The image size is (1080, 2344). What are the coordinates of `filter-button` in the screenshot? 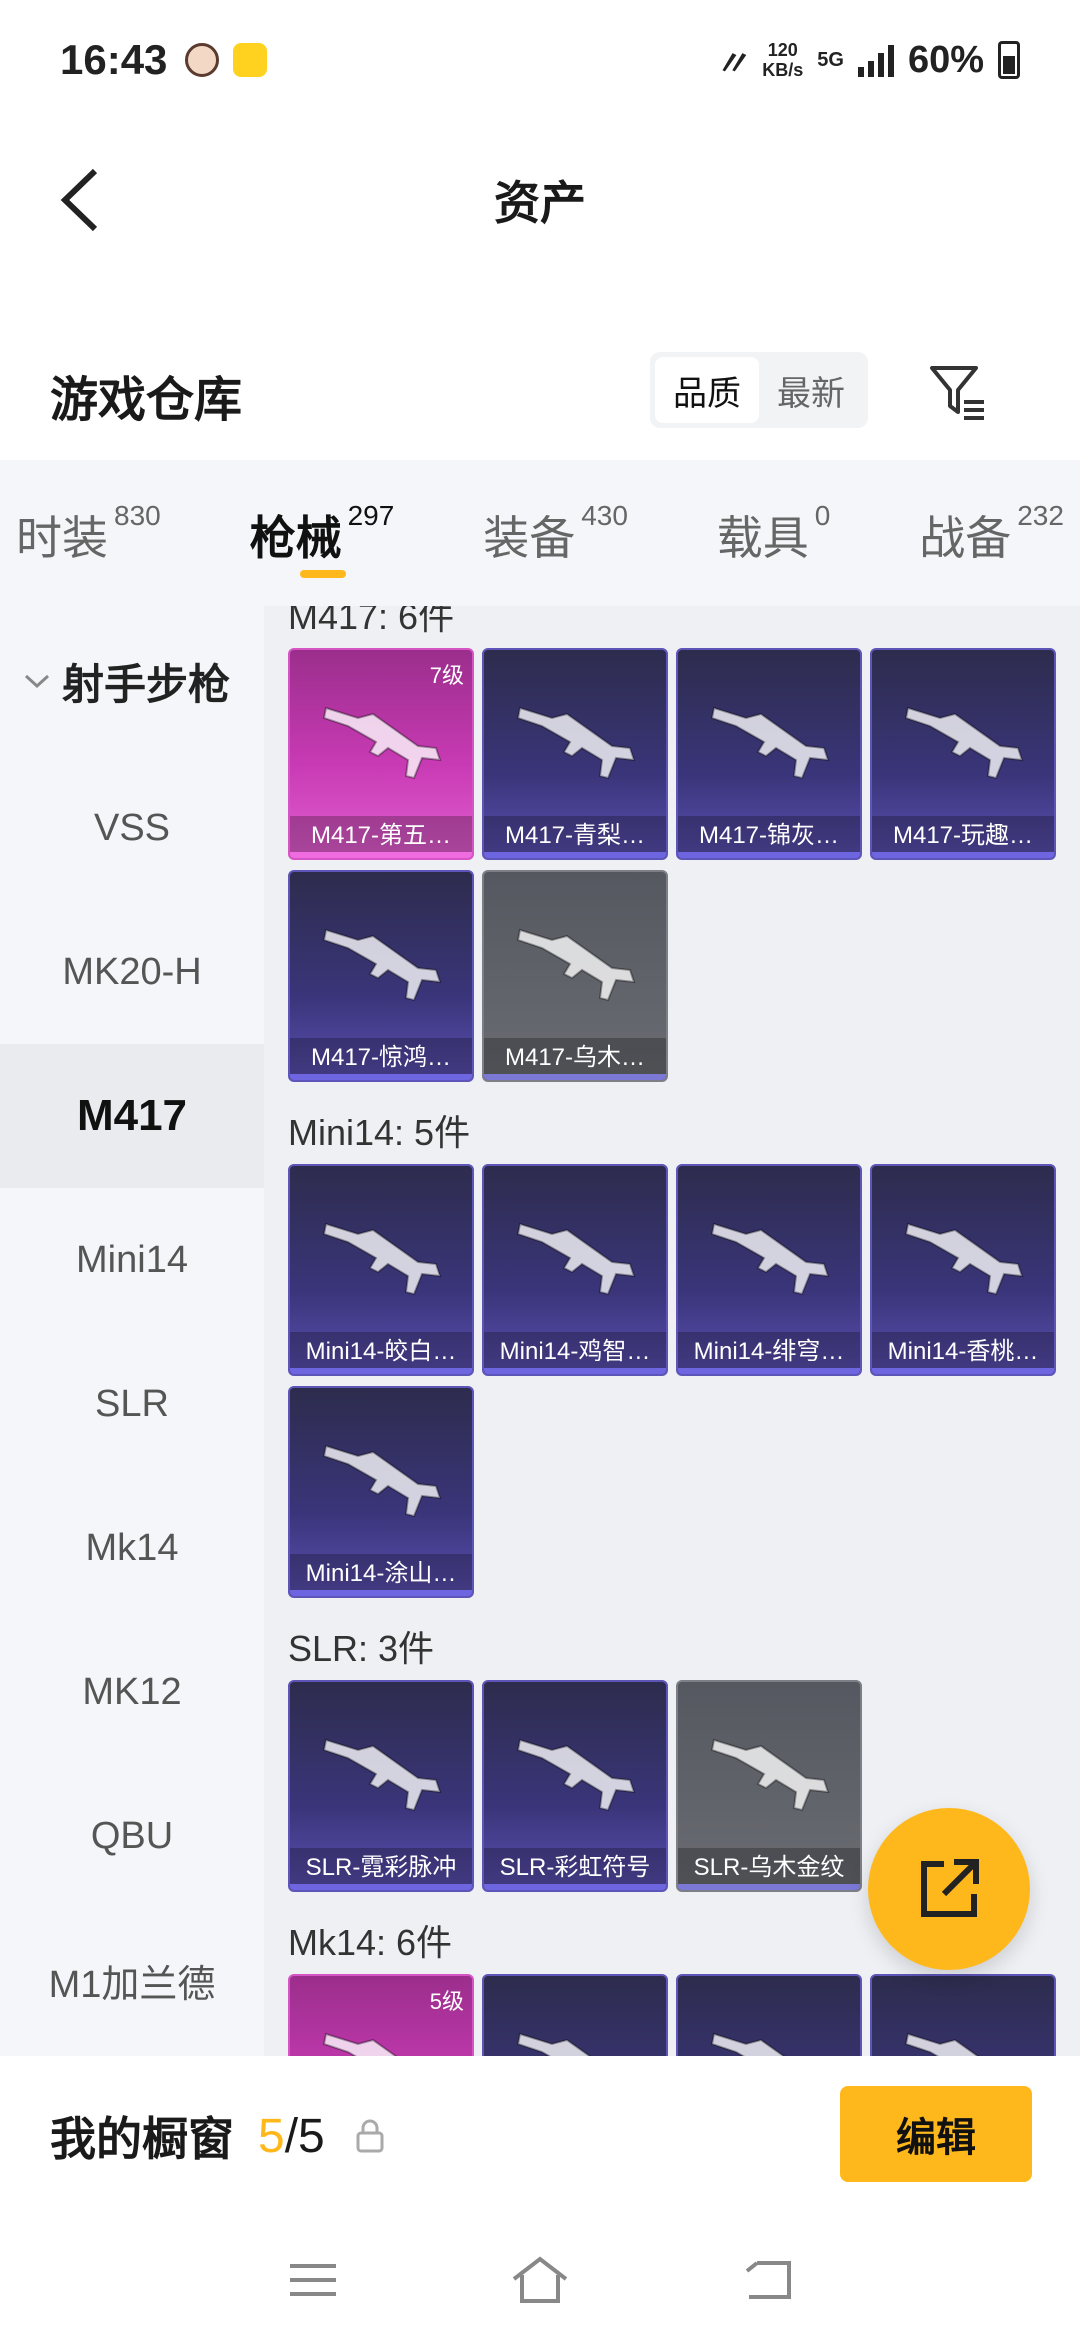 It's located at (958, 392).